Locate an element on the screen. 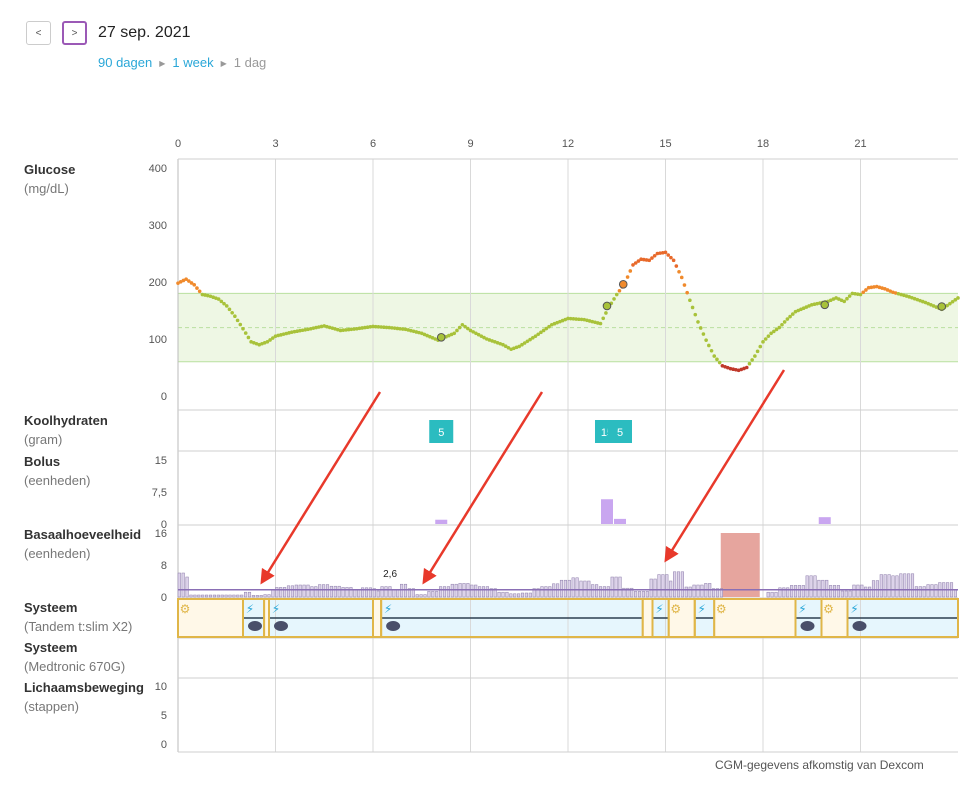 The width and height of the screenshot is (961, 785). bolus-bar is located at coordinates (620, 521).